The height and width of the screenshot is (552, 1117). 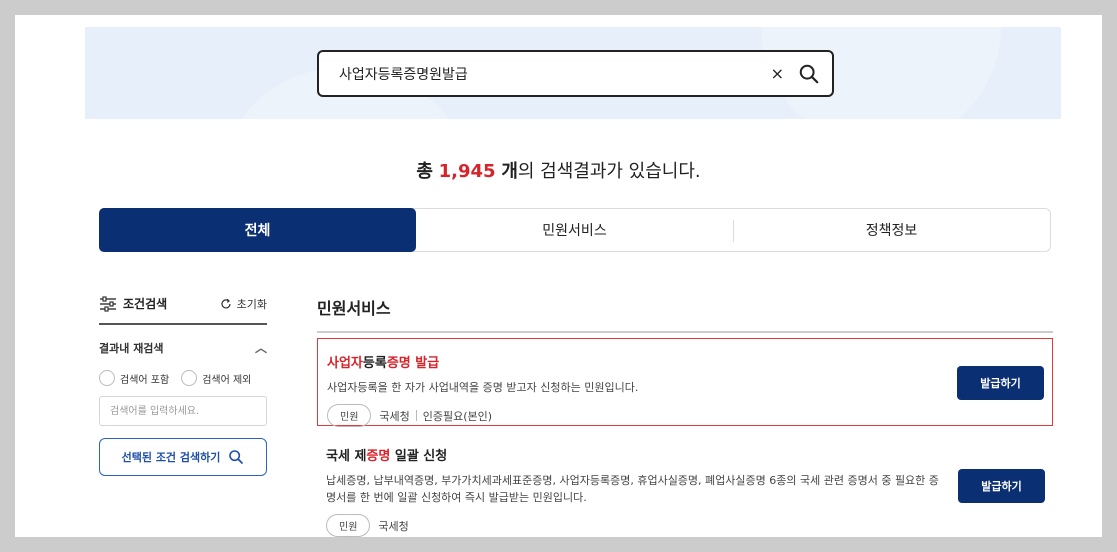 I want to click on section-title: 민원서비스, so click(x=685, y=314).